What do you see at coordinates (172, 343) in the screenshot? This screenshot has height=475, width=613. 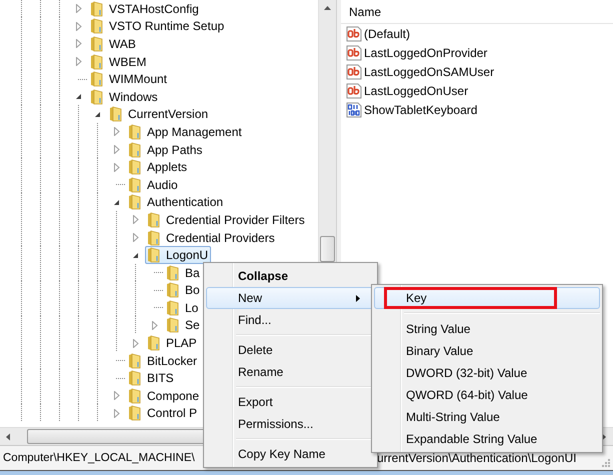 I see `tree-node: PLAP` at bounding box center [172, 343].